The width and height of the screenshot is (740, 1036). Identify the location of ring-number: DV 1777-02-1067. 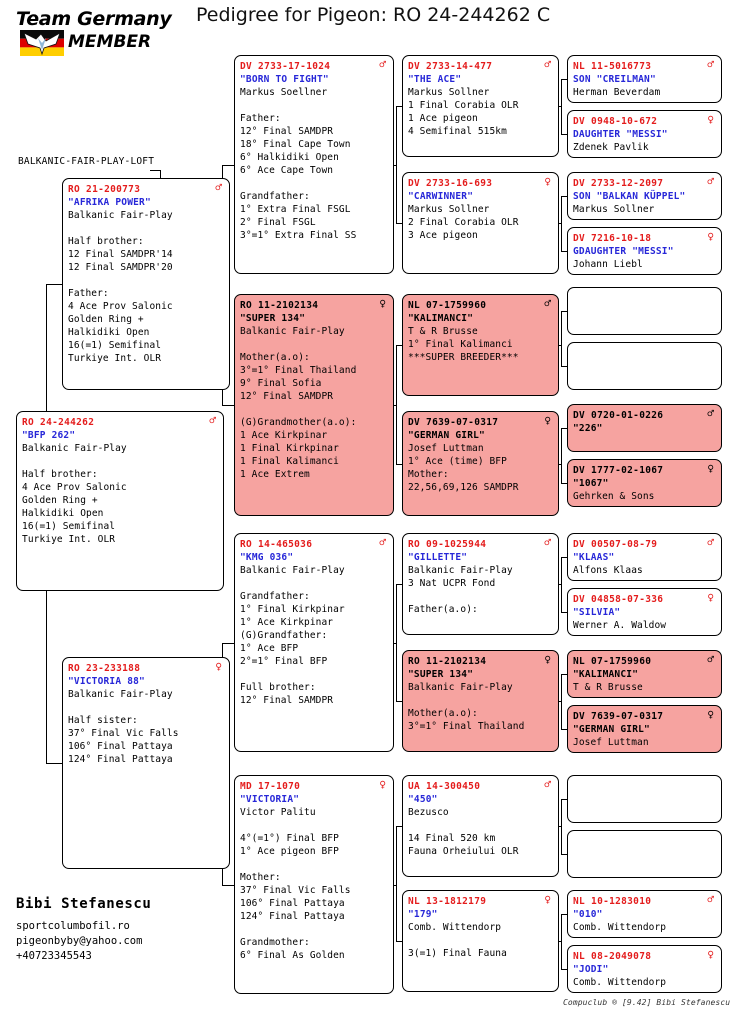
(644, 470).